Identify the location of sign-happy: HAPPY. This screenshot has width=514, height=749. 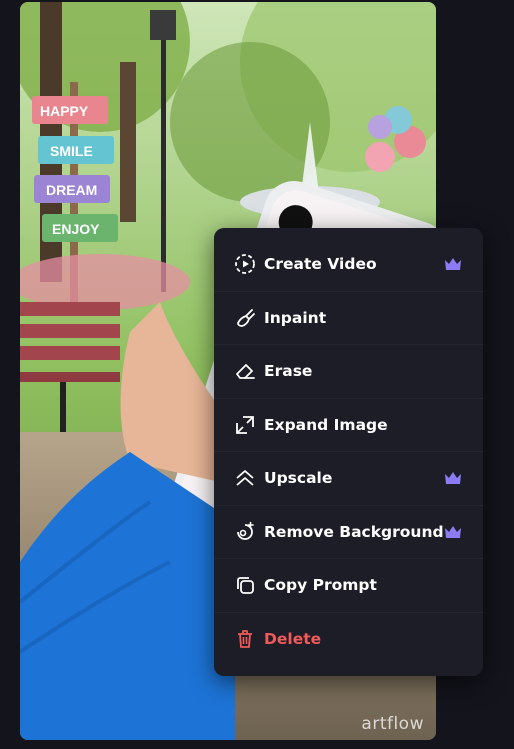
(64, 111).